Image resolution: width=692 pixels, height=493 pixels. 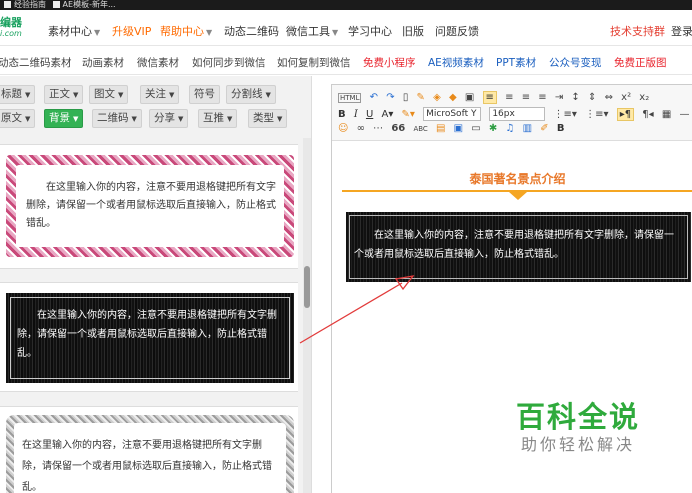 I want to click on align-right-icon: ≡, so click(x=526, y=97).